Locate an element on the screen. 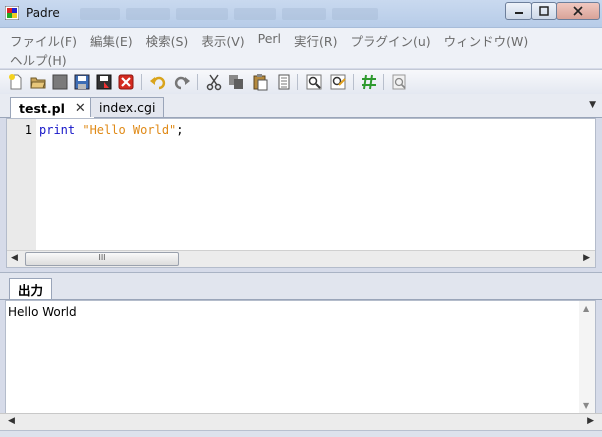 The width and height of the screenshot is (602, 437). menu-help: ヘルプ(H) is located at coordinates (38, 59).